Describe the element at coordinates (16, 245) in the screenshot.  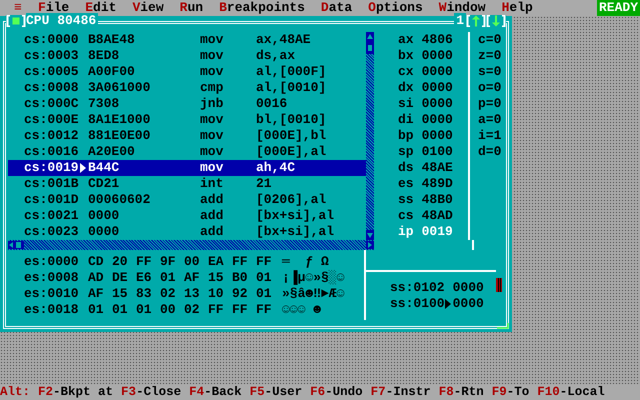
I see `scroll-left-icon` at that location.